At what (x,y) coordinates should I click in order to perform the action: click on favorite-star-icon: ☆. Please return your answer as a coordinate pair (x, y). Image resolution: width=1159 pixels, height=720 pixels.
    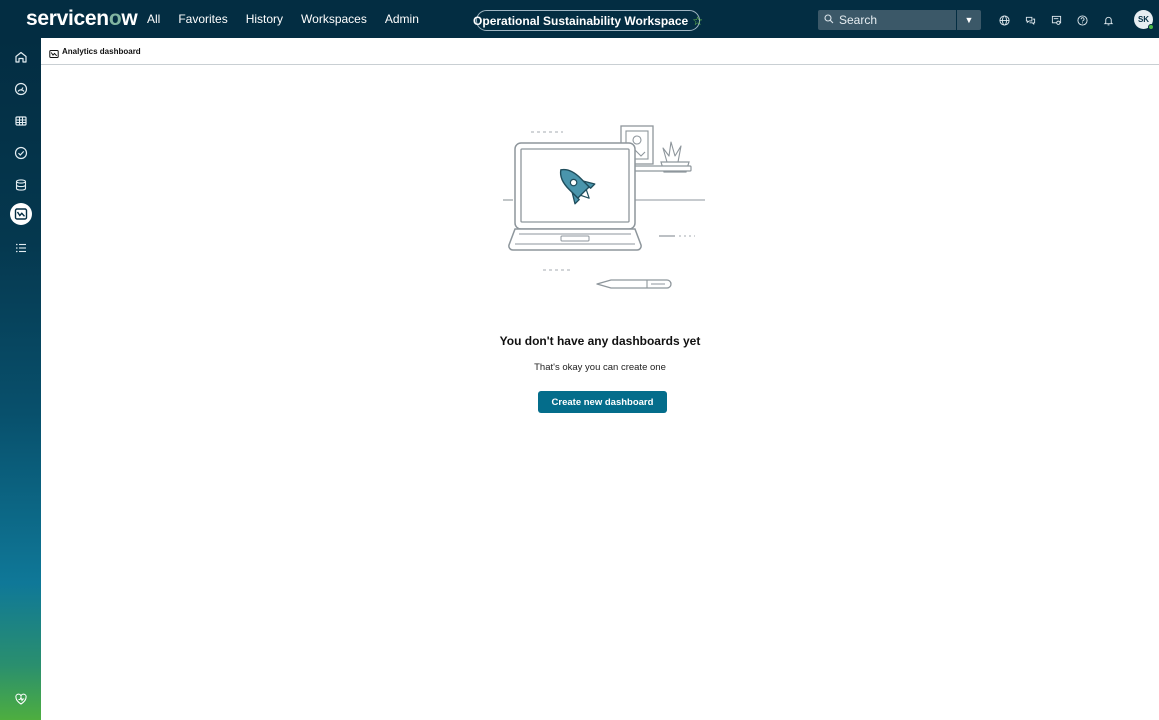
    Looking at the image, I should click on (697, 21).